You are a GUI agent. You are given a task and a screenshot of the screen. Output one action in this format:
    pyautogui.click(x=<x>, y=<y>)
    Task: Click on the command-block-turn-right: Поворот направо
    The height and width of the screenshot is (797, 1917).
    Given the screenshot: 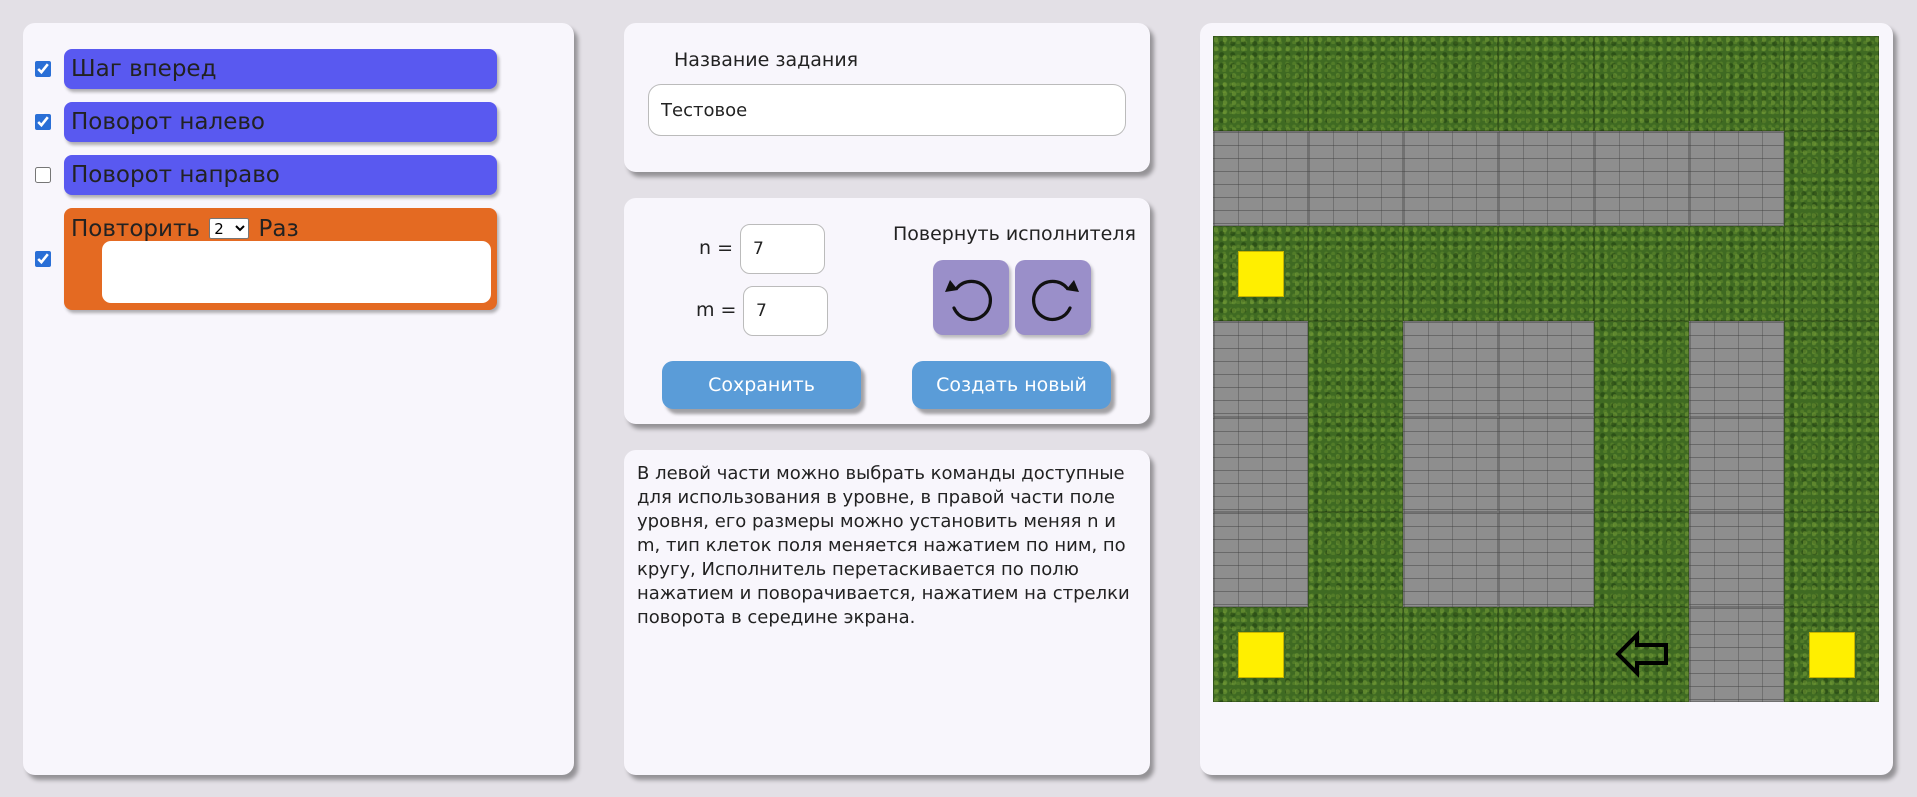 What is the action you would take?
    pyautogui.click(x=280, y=175)
    